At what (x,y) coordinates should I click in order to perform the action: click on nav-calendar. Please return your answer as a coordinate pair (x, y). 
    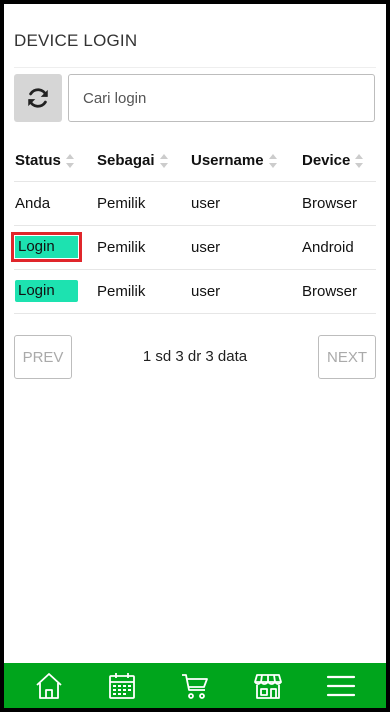
    Looking at the image, I should click on (122, 686).